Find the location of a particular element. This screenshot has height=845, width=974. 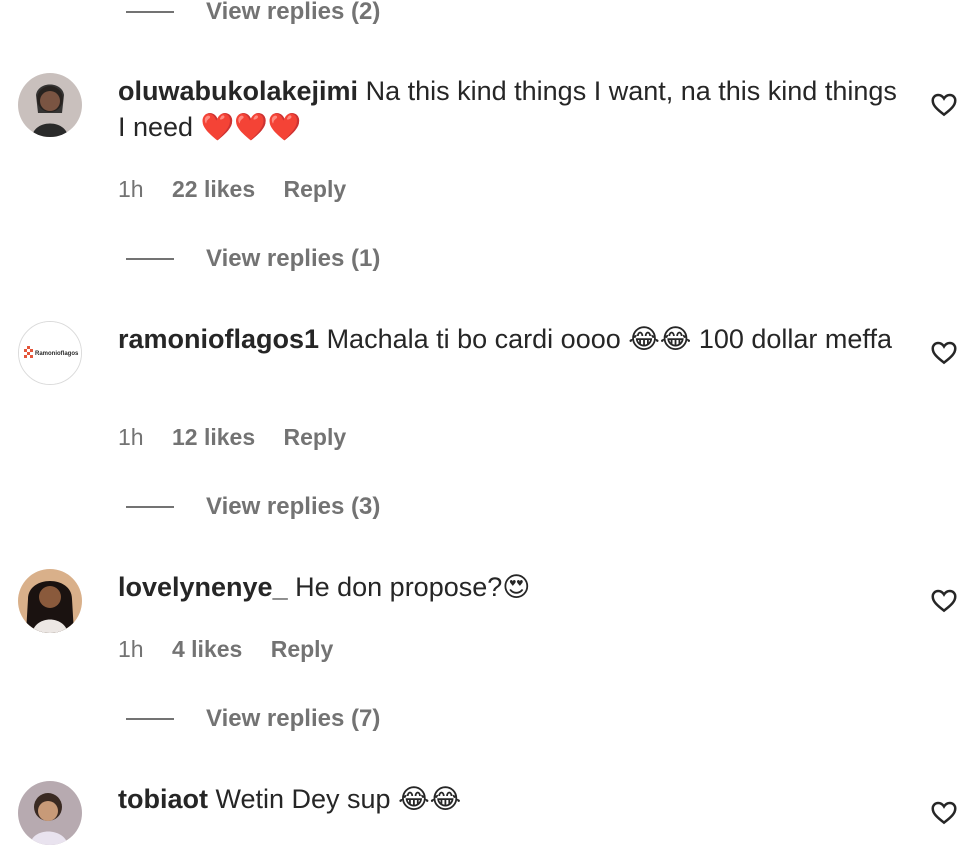

comment-body: lovelynenye_ He don propose?😍 is located at coordinates (513, 587).